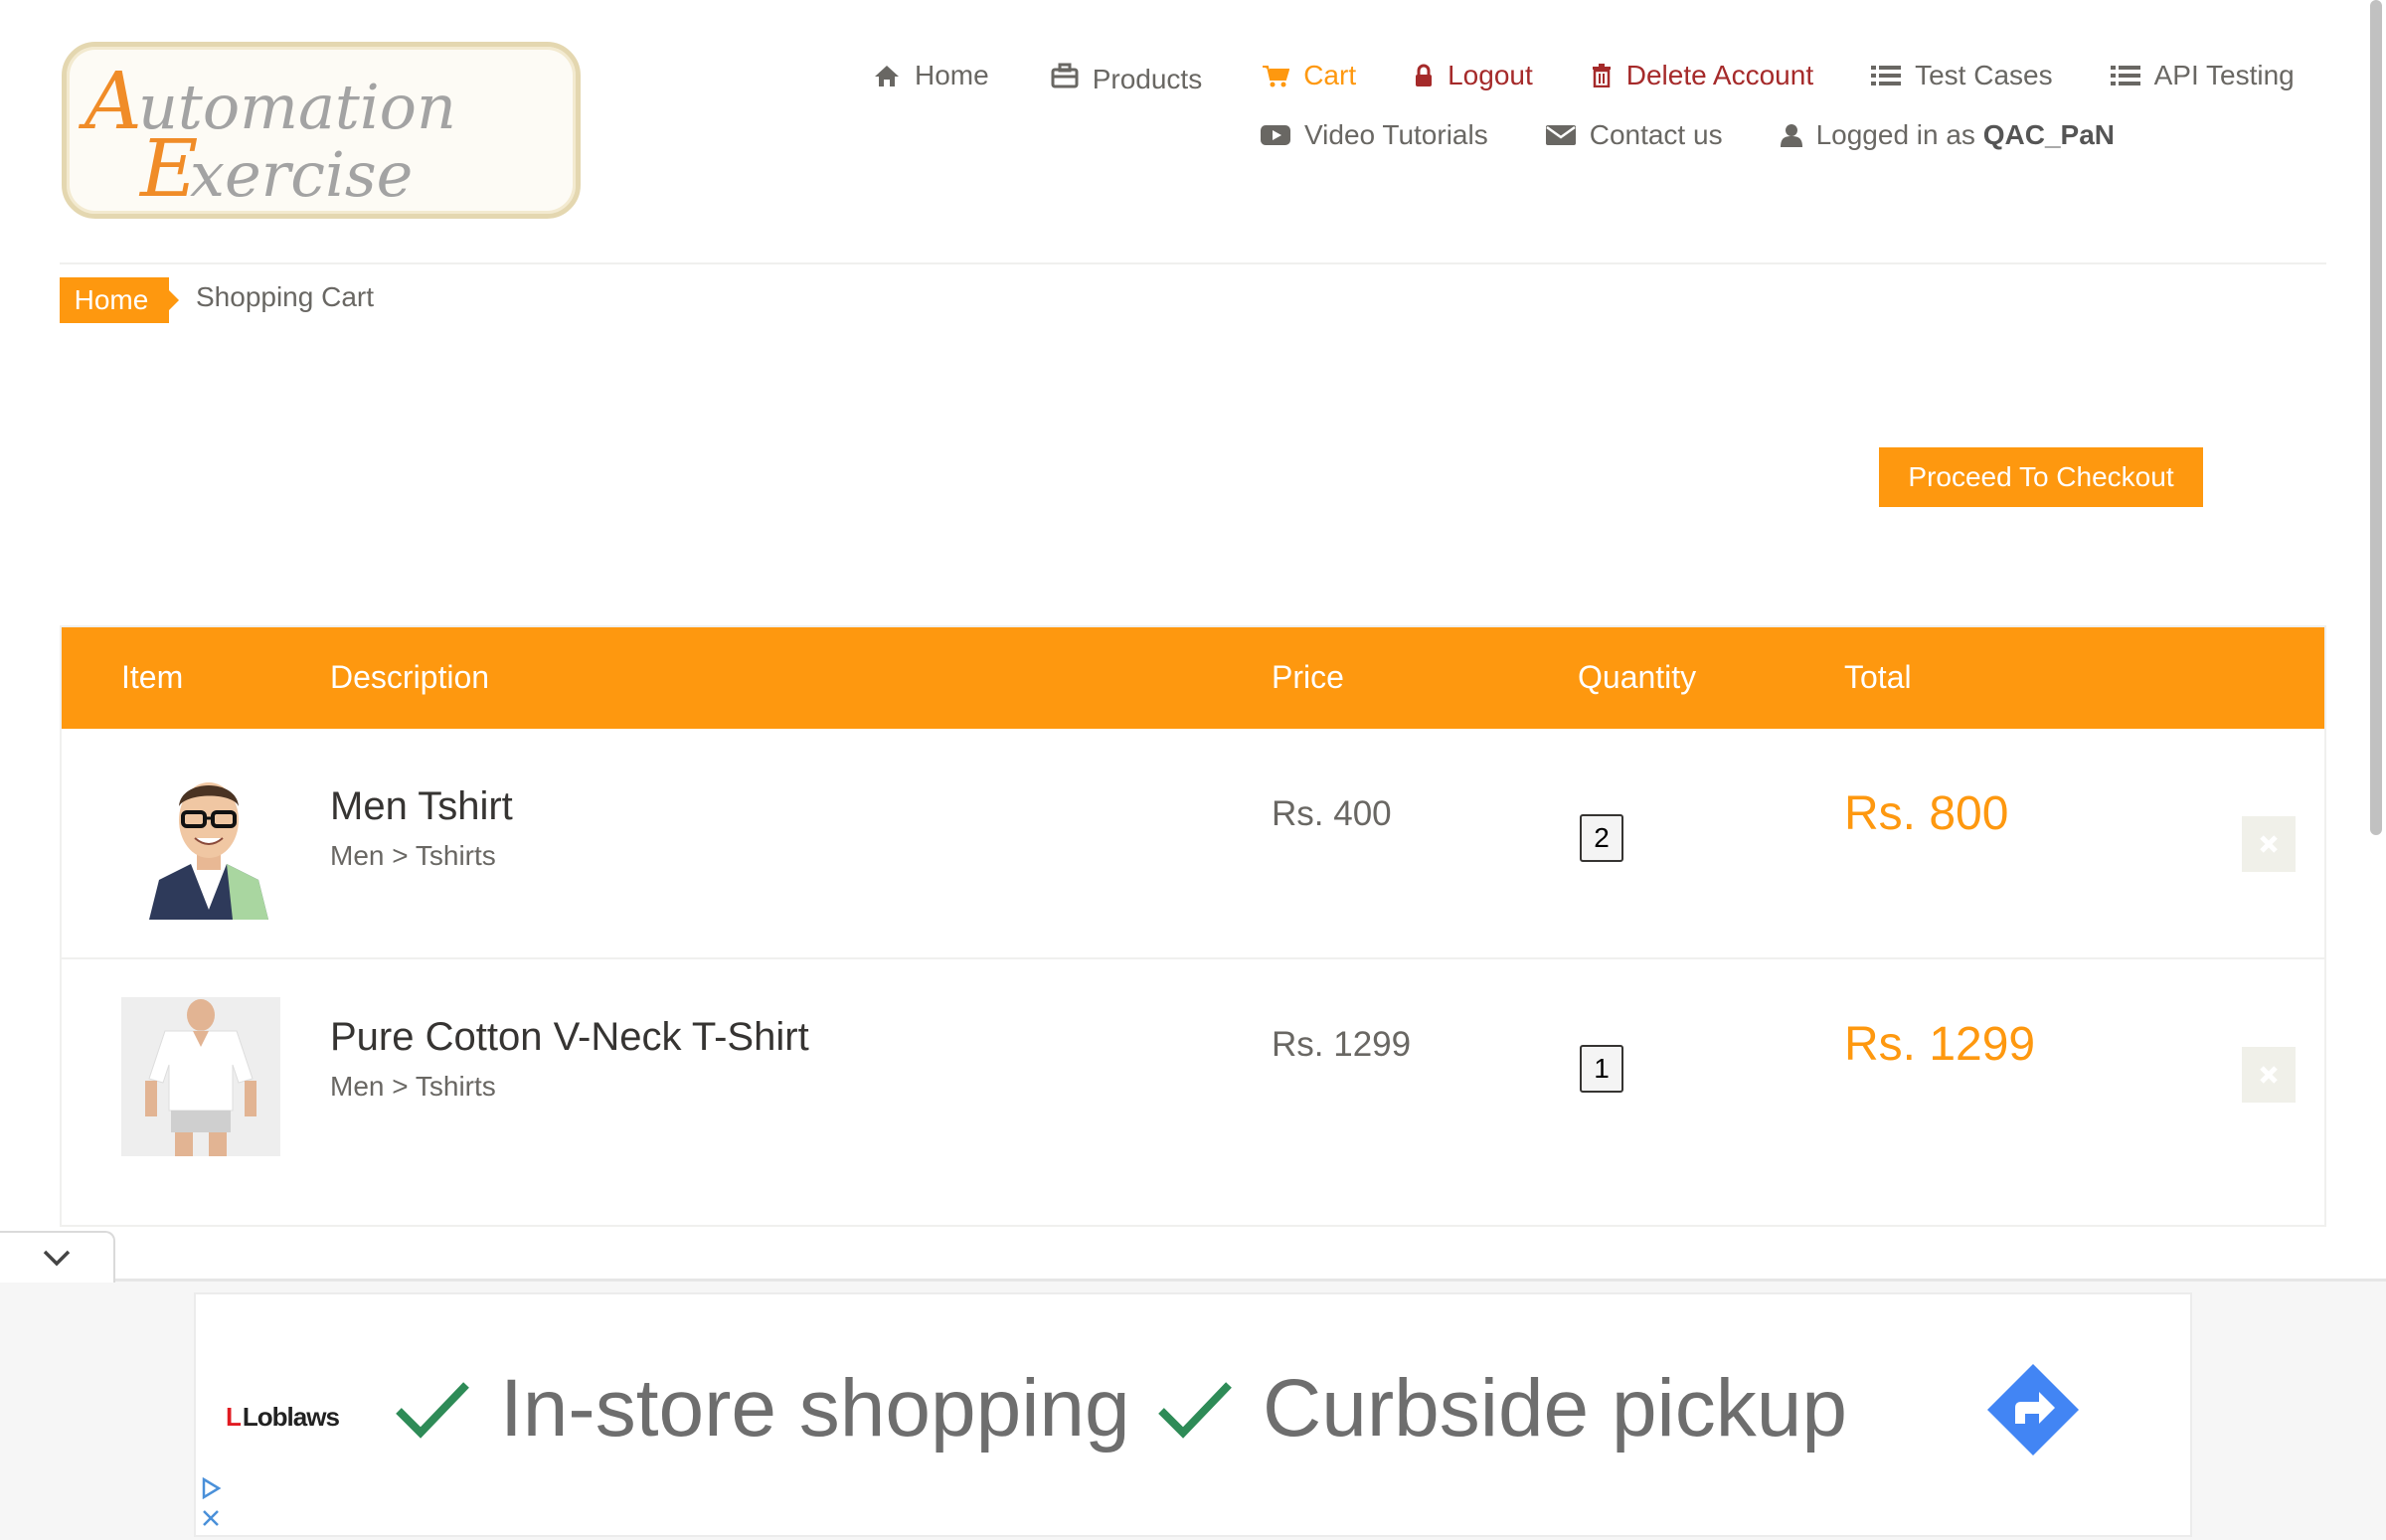  Describe the element at coordinates (1656, 134) in the screenshot. I see `nav-contact-us-label: Contact us` at that location.